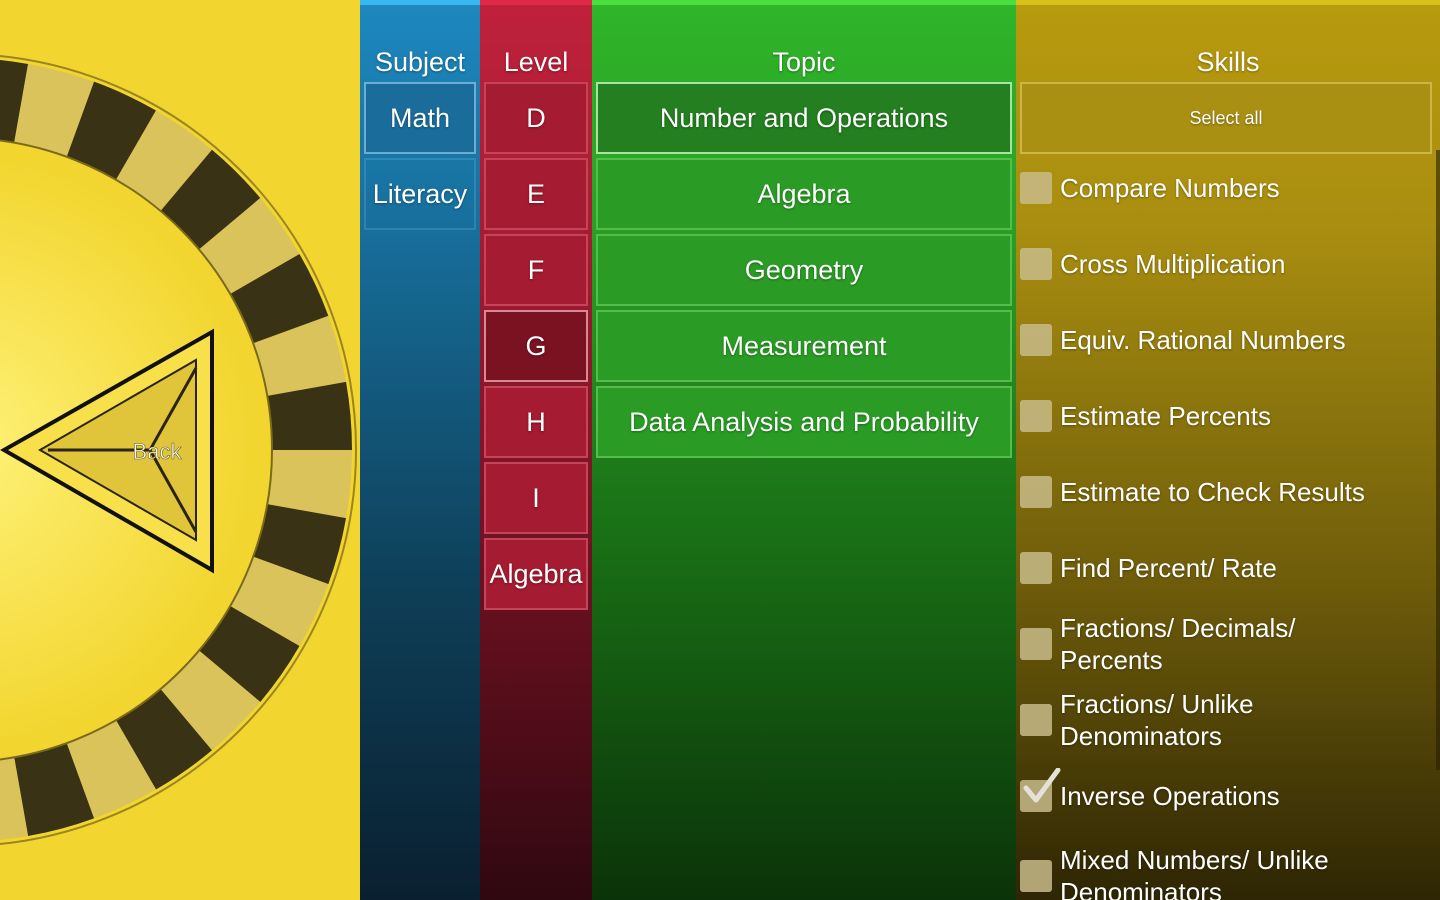  I want to click on topic-number-operations-button: Number and Operations, so click(804, 118).